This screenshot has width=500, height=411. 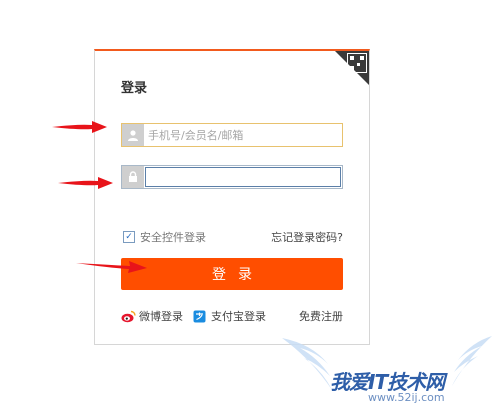 I want to click on weibo-icon, so click(x=128, y=316).